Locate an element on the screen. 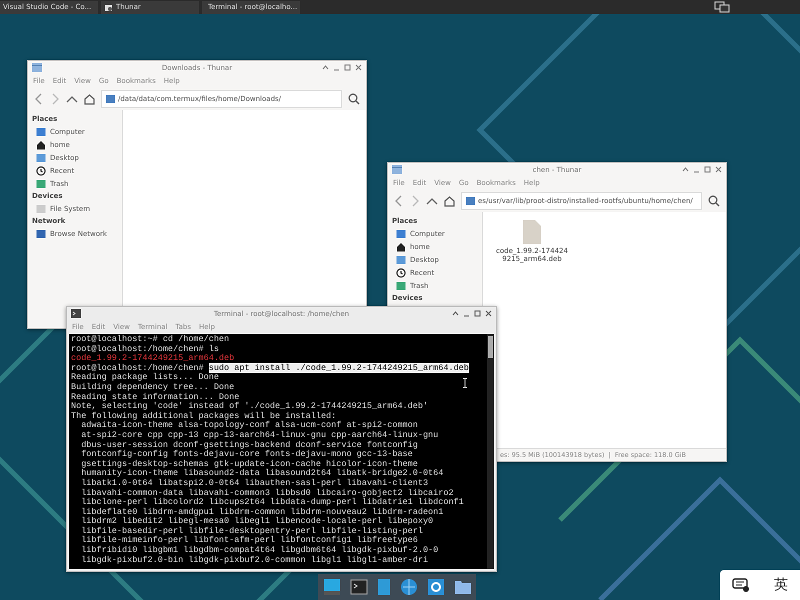  terminal-line: adwaita-icon-theme alsa-topology-conf alsa-ucm-conf at-spi2-common is located at coordinates (249, 425).